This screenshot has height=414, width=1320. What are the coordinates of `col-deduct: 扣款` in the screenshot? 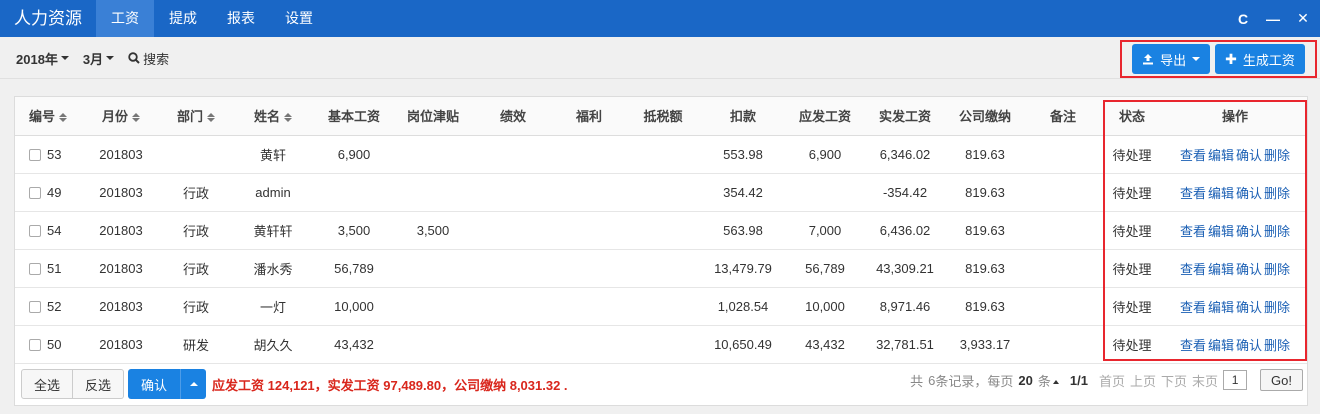 It's located at (743, 116).